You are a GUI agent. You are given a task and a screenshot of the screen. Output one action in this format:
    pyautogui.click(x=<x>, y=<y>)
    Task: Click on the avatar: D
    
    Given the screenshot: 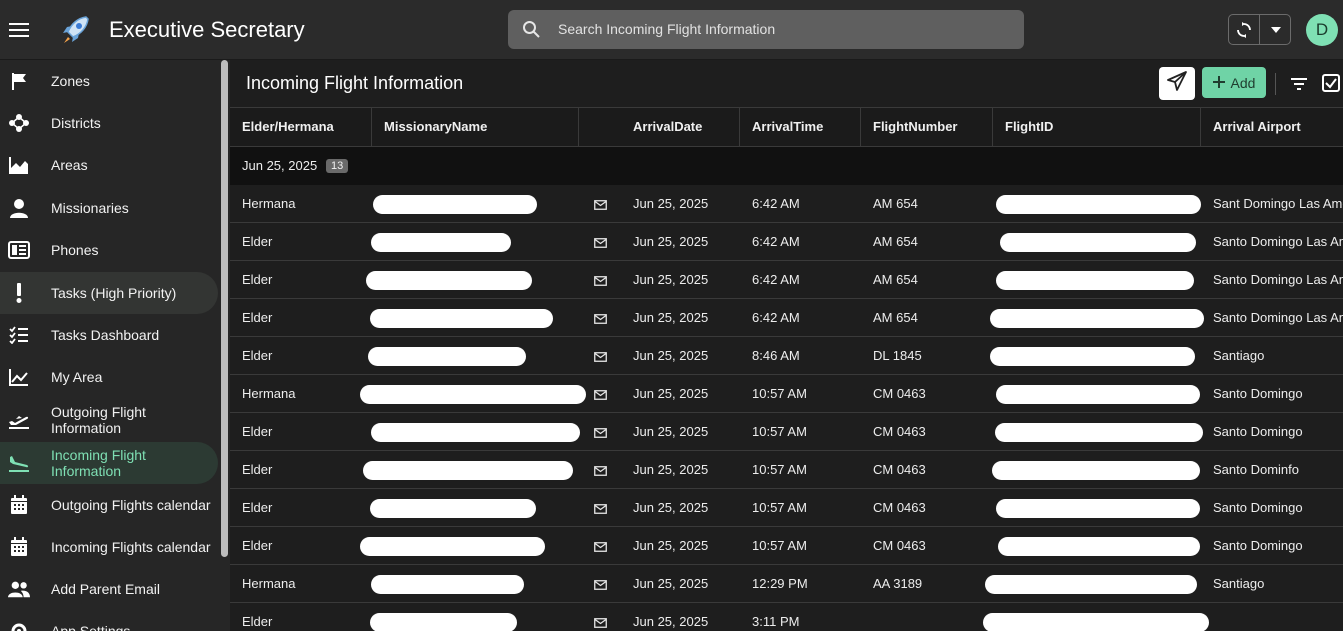 What is the action you would take?
    pyautogui.click(x=1322, y=30)
    